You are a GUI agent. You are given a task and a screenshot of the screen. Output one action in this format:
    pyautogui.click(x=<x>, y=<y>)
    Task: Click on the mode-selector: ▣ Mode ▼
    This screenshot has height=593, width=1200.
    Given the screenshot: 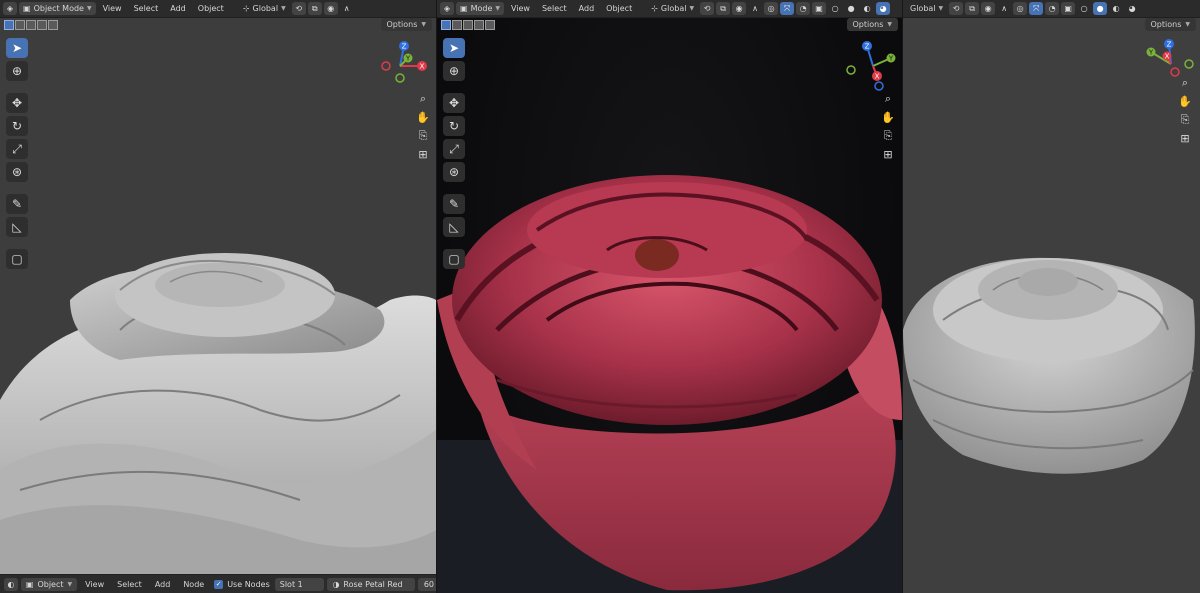 What is the action you would take?
    pyautogui.click(x=480, y=8)
    